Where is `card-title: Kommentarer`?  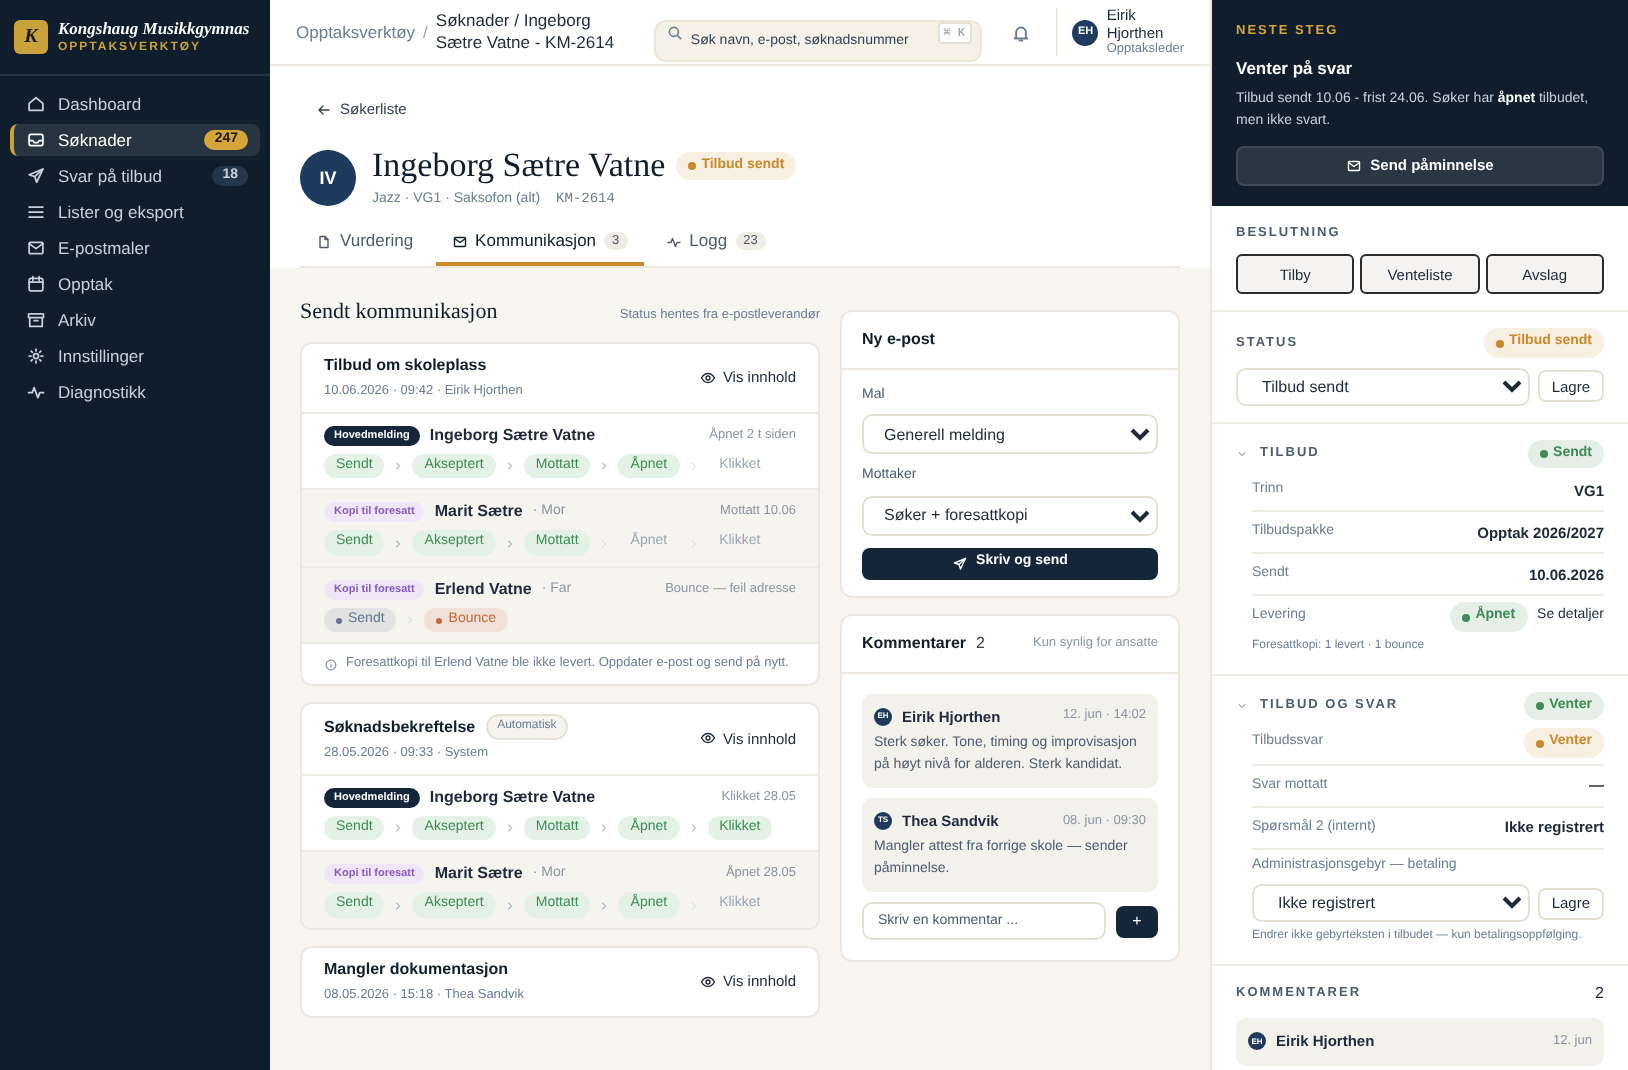 card-title: Kommentarer is located at coordinates (914, 643).